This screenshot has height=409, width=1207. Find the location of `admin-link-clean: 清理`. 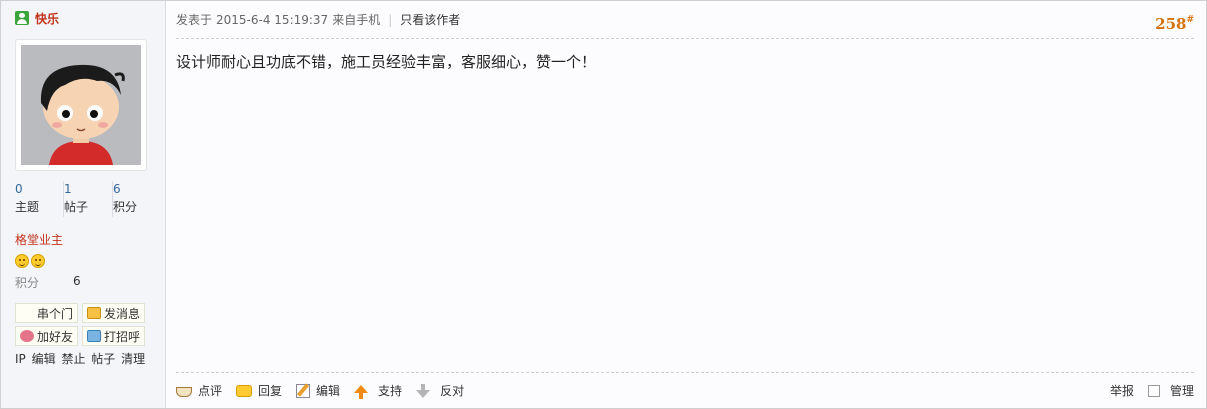

admin-link-clean: 清理 is located at coordinates (133, 359).